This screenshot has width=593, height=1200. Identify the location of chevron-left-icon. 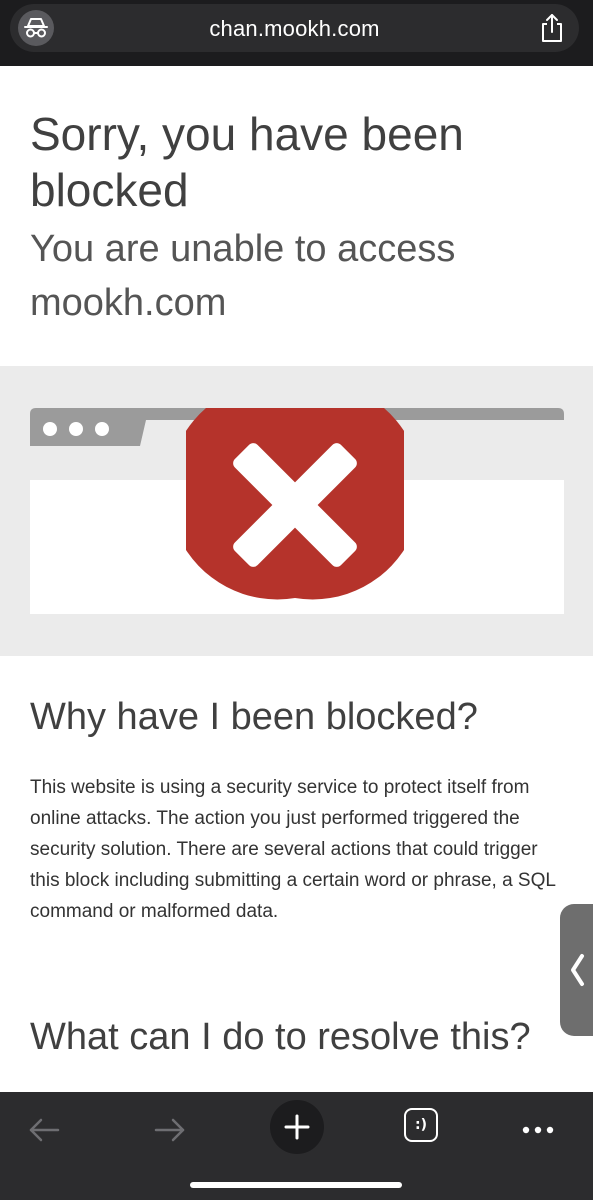
(577, 970).